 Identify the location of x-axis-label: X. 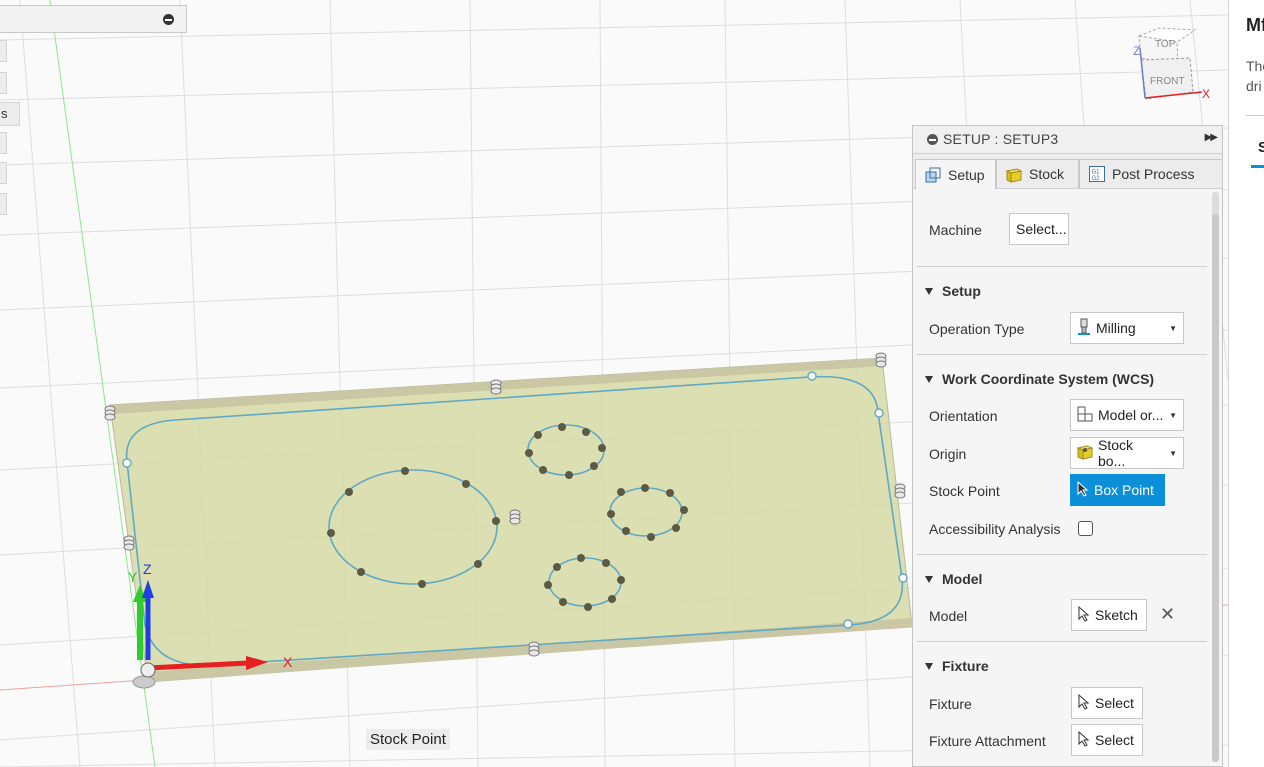
(288, 662).